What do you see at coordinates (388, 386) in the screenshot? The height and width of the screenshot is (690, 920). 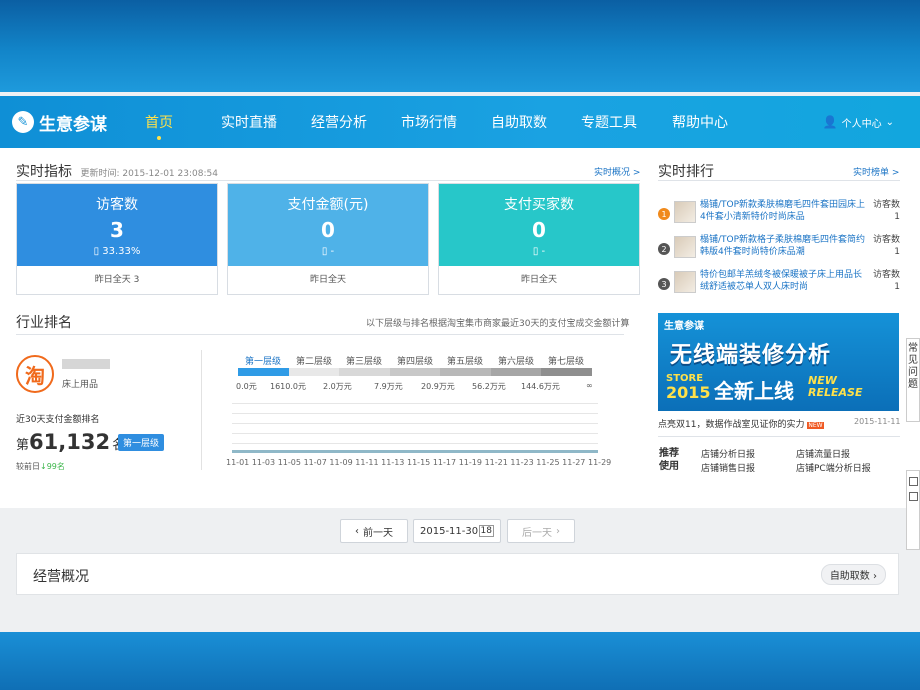 I see `tier-value: 7.9万元` at bounding box center [388, 386].